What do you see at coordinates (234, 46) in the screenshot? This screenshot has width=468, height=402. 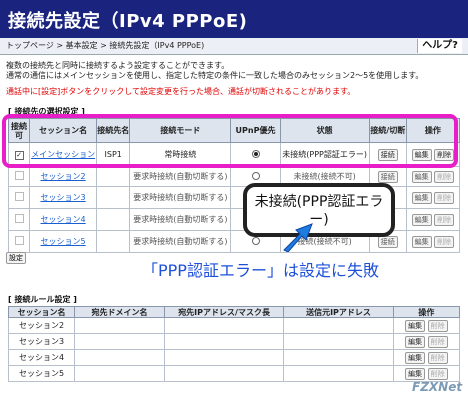 I see `breadcrumb-bar: トップページ > 基本設定 > 接続先設定（IPv4 PPPoE) ヘルプ?` at bounding box center [234, 46].